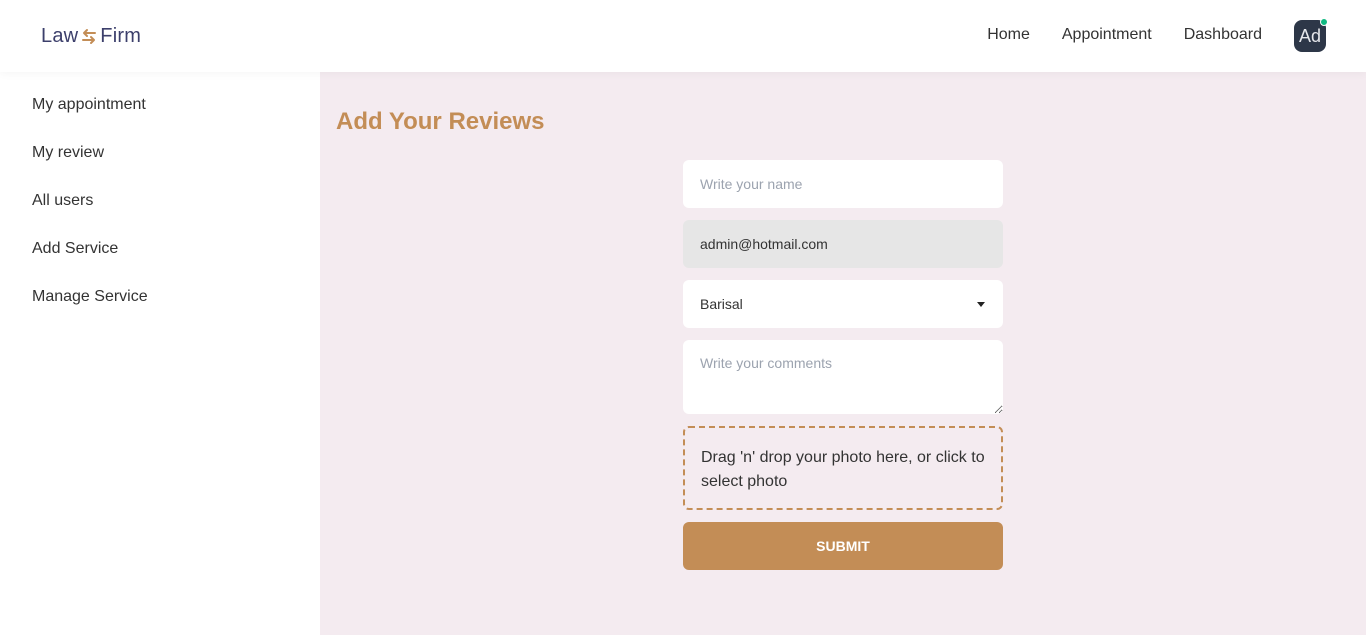  What do you see at coordinates (90, 297) in the screenshot?
I see `sidebar-item-manage-service: Manage Service` at bounding box center [90, 297].